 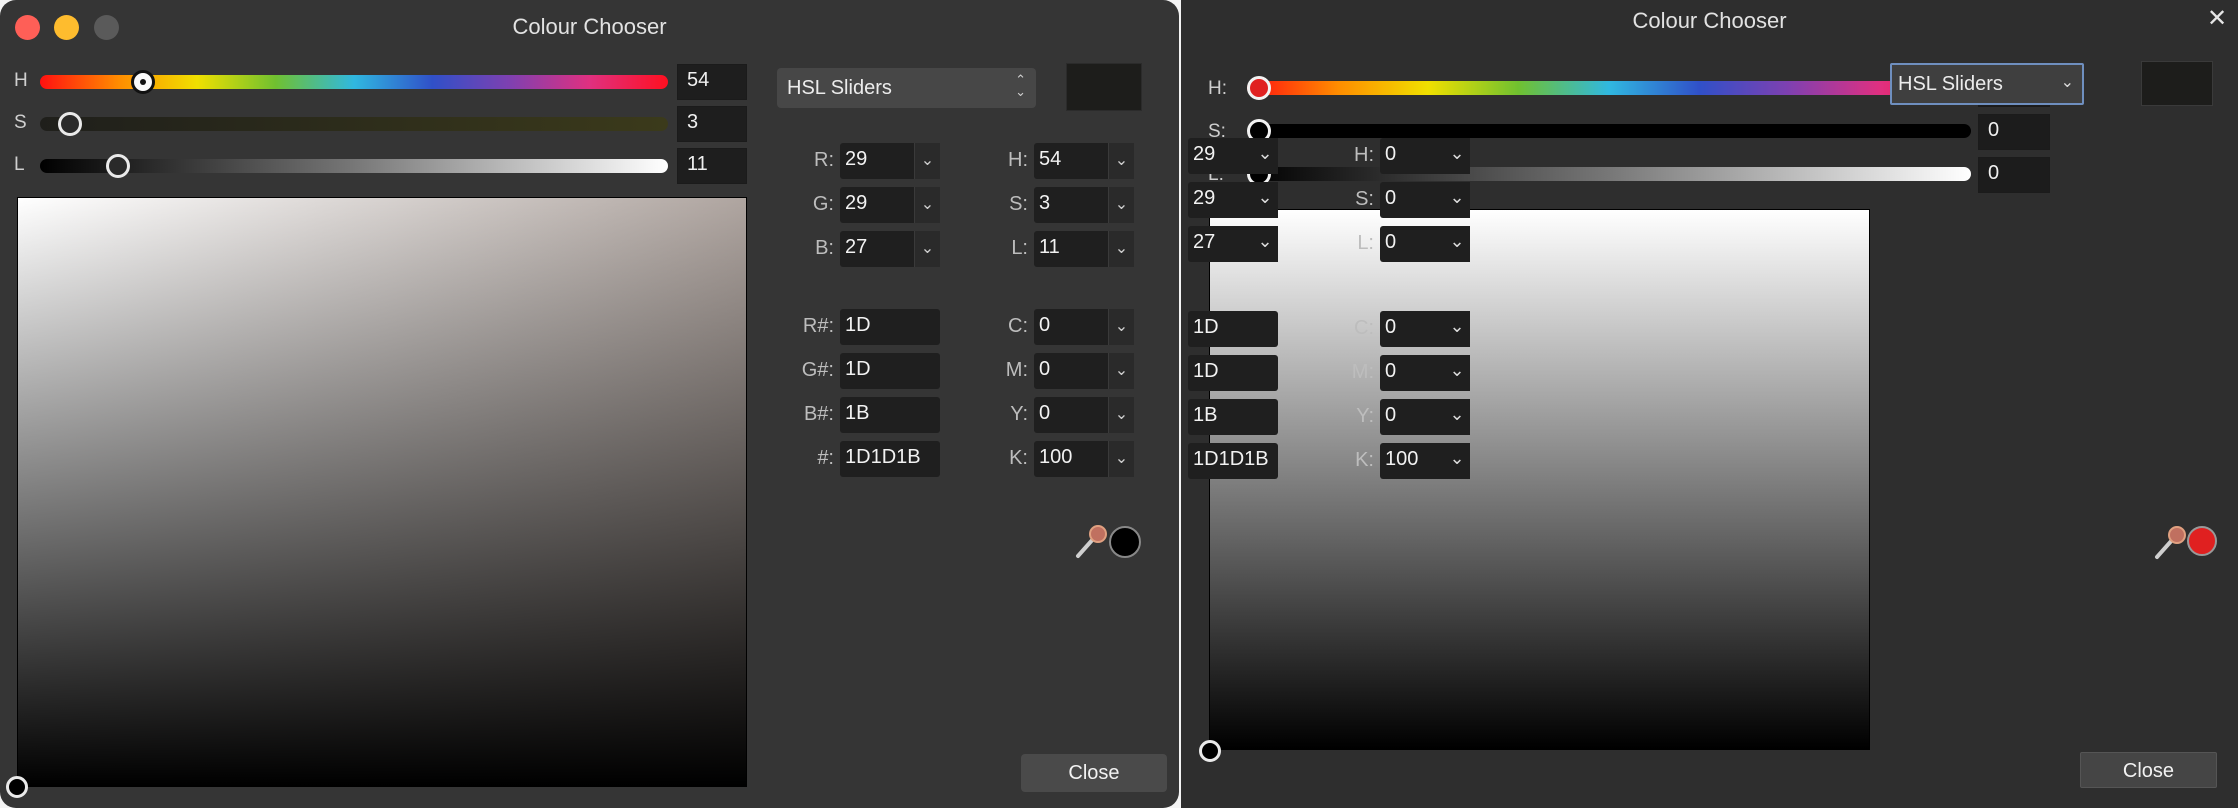 What do you see at coordinates (1018, 160) in the screenshot?
I see `mac-hsl-0-label: H:` at bounding box center [1018, 160].